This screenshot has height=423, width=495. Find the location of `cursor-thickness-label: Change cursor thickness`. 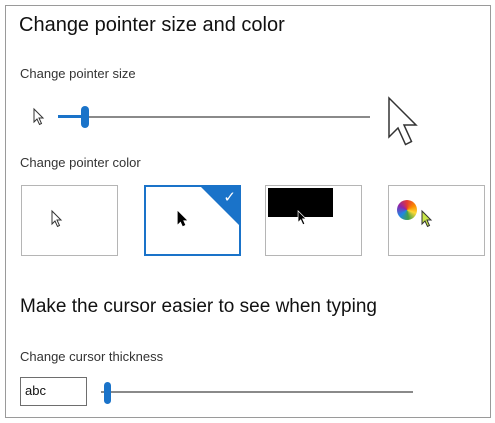

cursor-thickness-label: Change cursor thickness is located at coordinates (92, 356).